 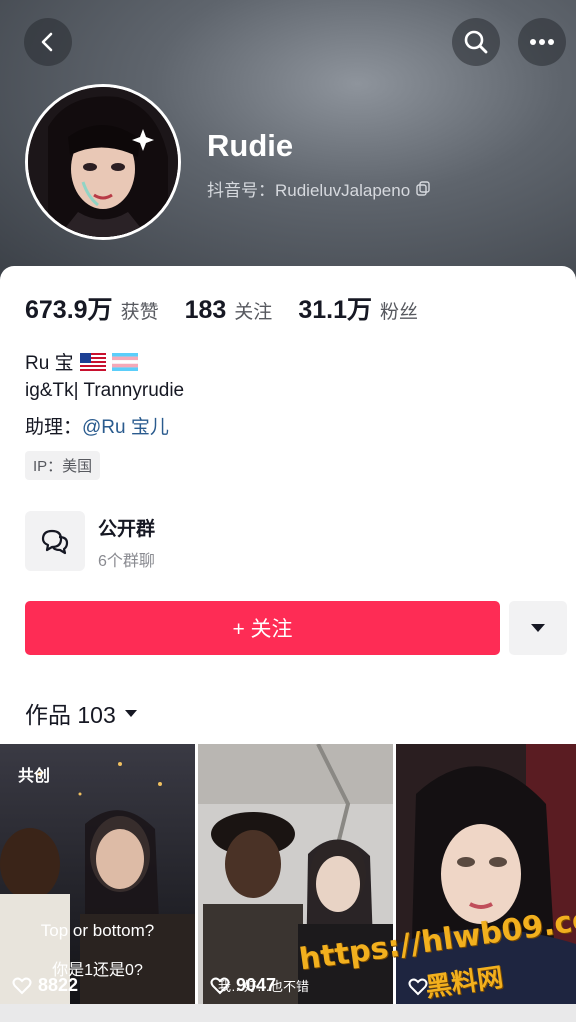 I want to click on ip-location-tag: IP：美国, so click(x=63, y=465).